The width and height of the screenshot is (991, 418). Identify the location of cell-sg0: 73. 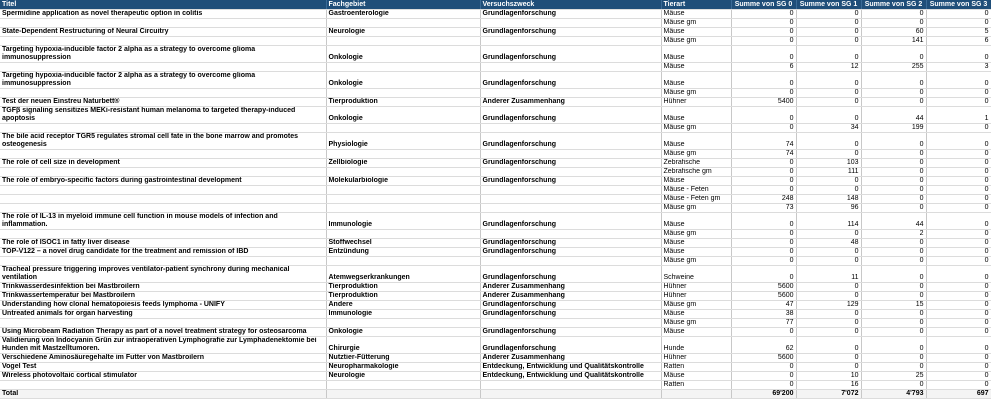
(764, 208).